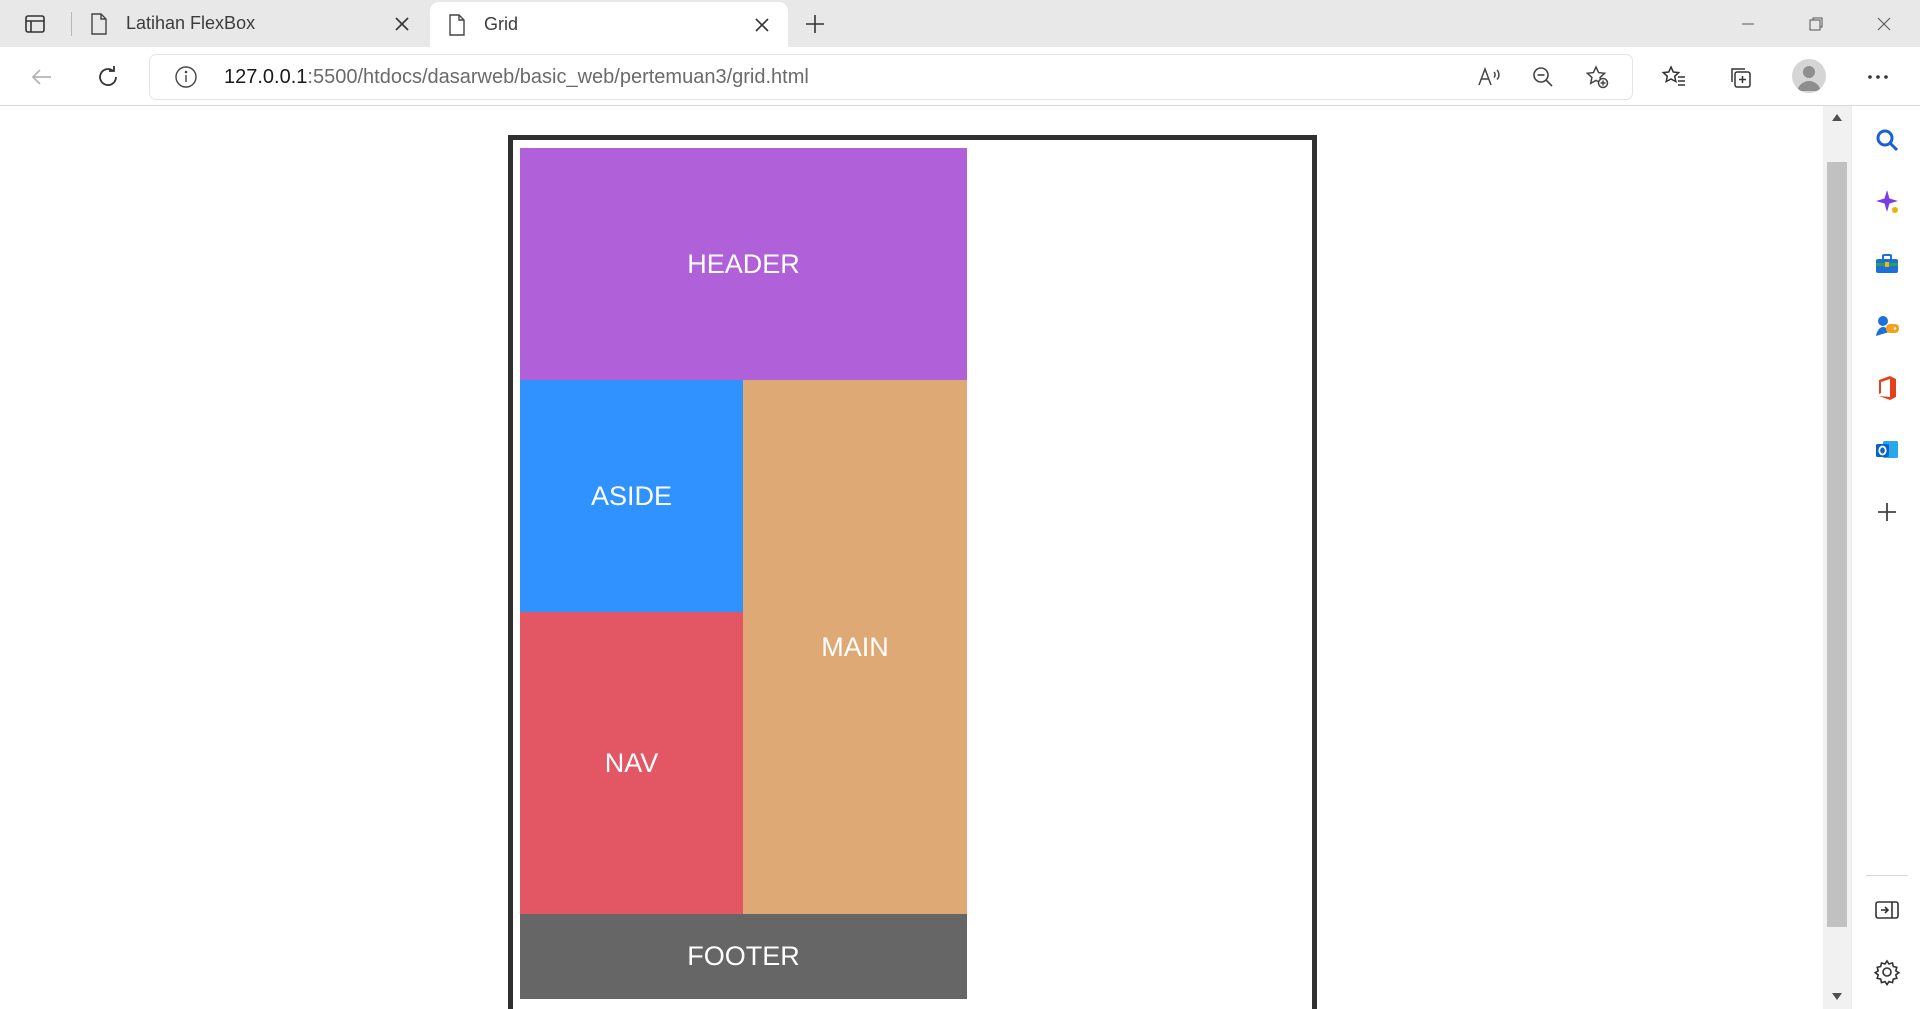 The image size is (1920, 1009). Describe the element at coordinates (1597, 77) in the screenshot. I see `add-favorite-icon` at that location.